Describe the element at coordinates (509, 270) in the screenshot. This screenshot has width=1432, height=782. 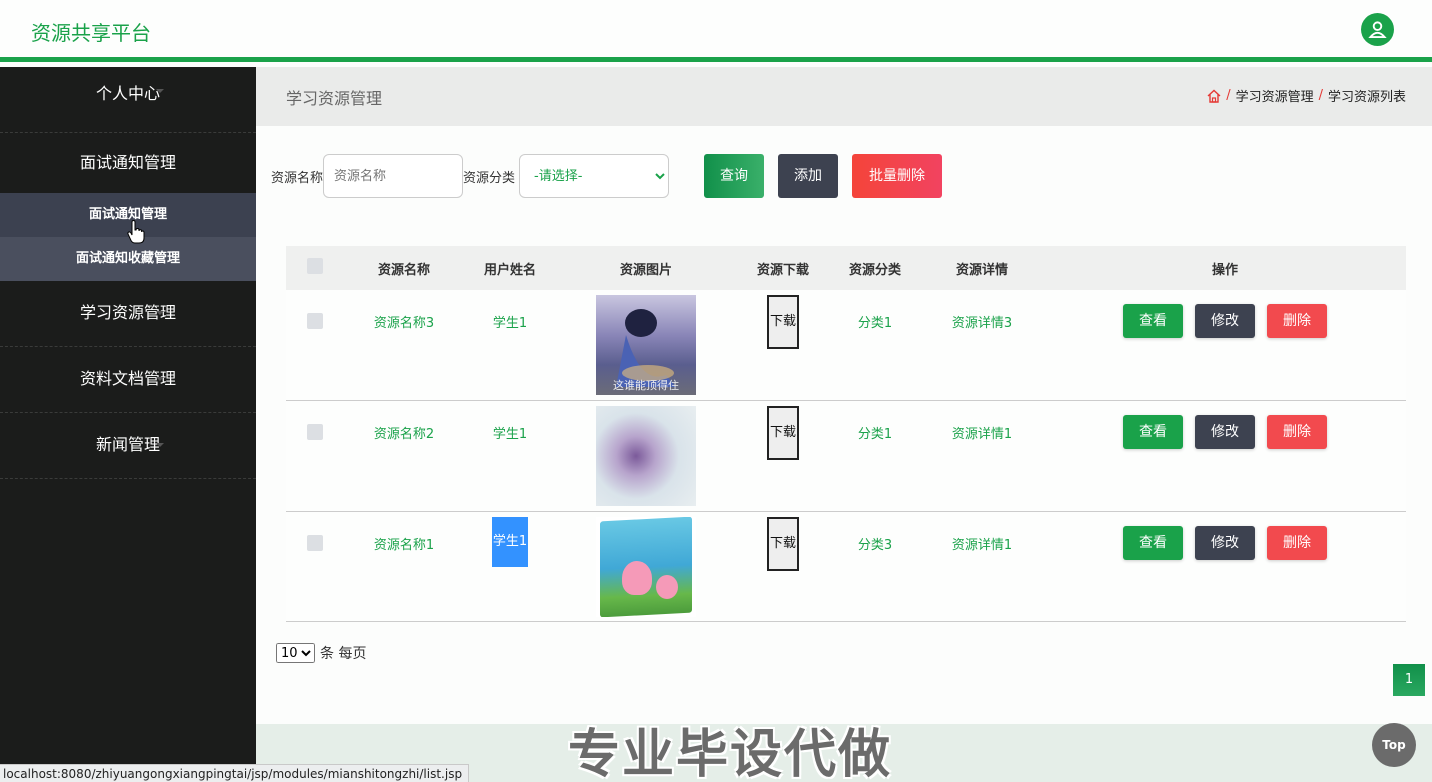
I see `column-header: 用户姓名` at that location.